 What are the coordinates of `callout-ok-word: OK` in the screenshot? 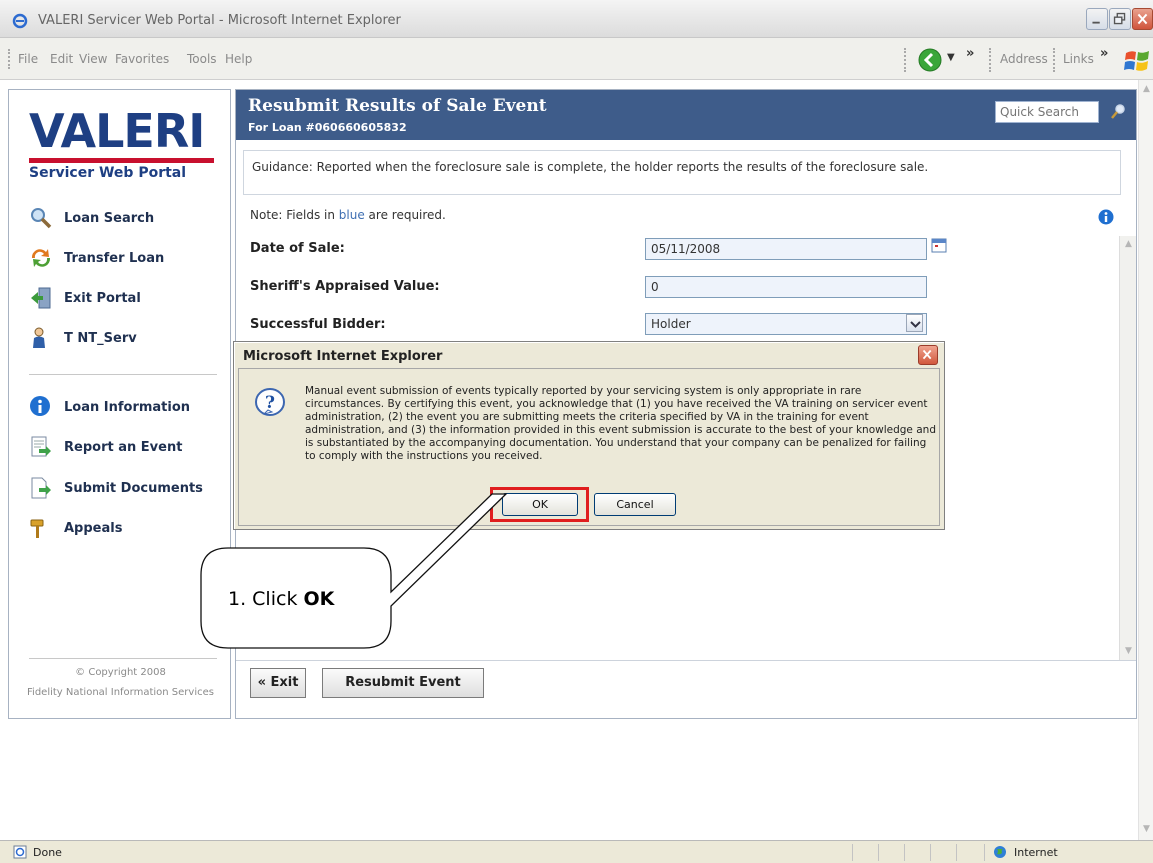 It's located at (319, 599).